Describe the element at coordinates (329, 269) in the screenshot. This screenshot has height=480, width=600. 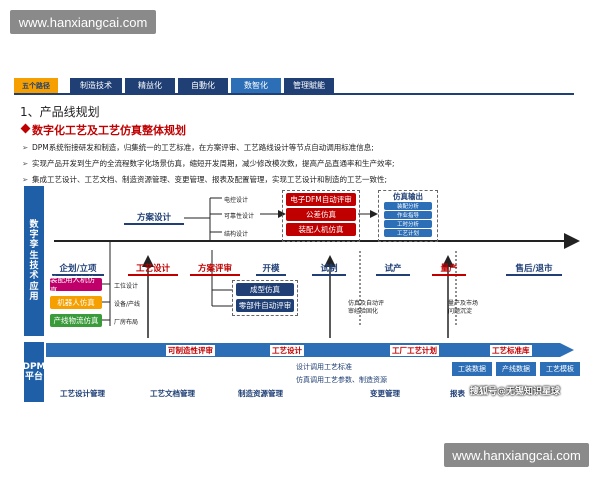
I see `stage-trial: 试制` at that location.